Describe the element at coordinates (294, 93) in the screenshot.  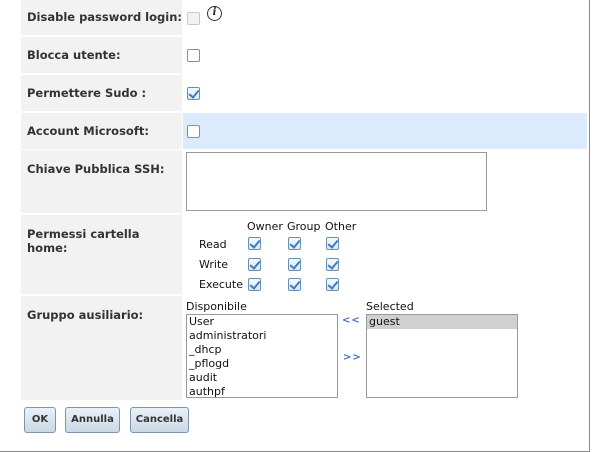
I see `row-permettere-sudo: Permettere Sudo :` at that location.